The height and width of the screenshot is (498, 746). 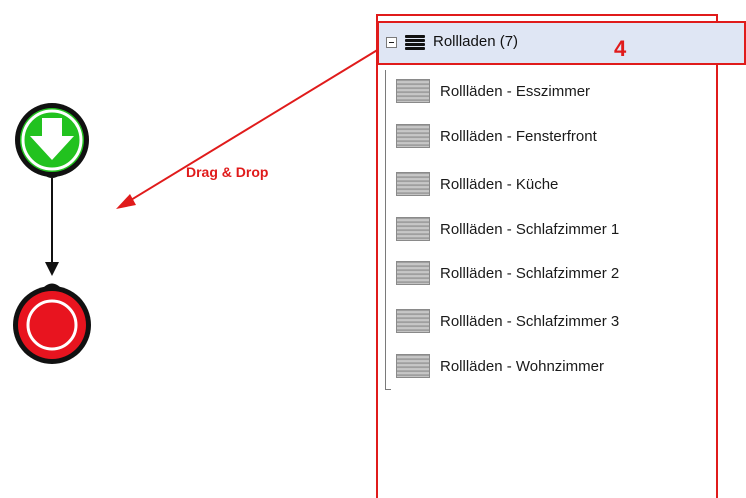 What do you see at coordinates (388, 389) in the screenshot?
I see `tree-connector-end` at bounding box center [388, 389].